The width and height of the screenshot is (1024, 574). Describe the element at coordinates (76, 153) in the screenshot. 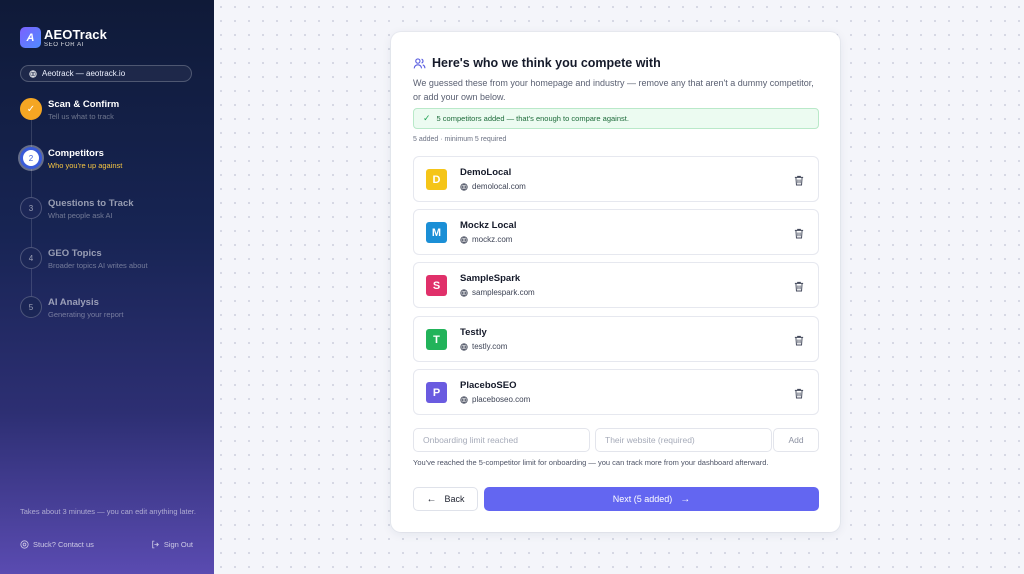

I see `step-title: Competitors` at that location.